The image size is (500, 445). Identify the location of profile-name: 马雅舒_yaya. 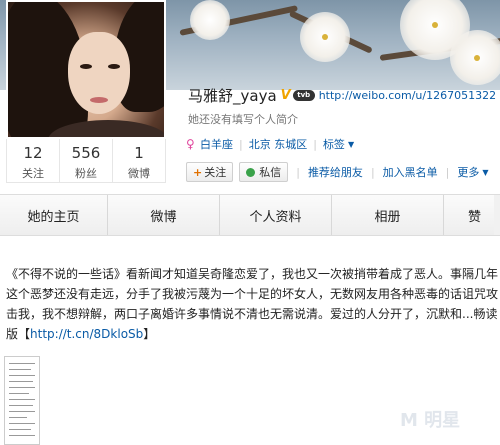
(232, 95).